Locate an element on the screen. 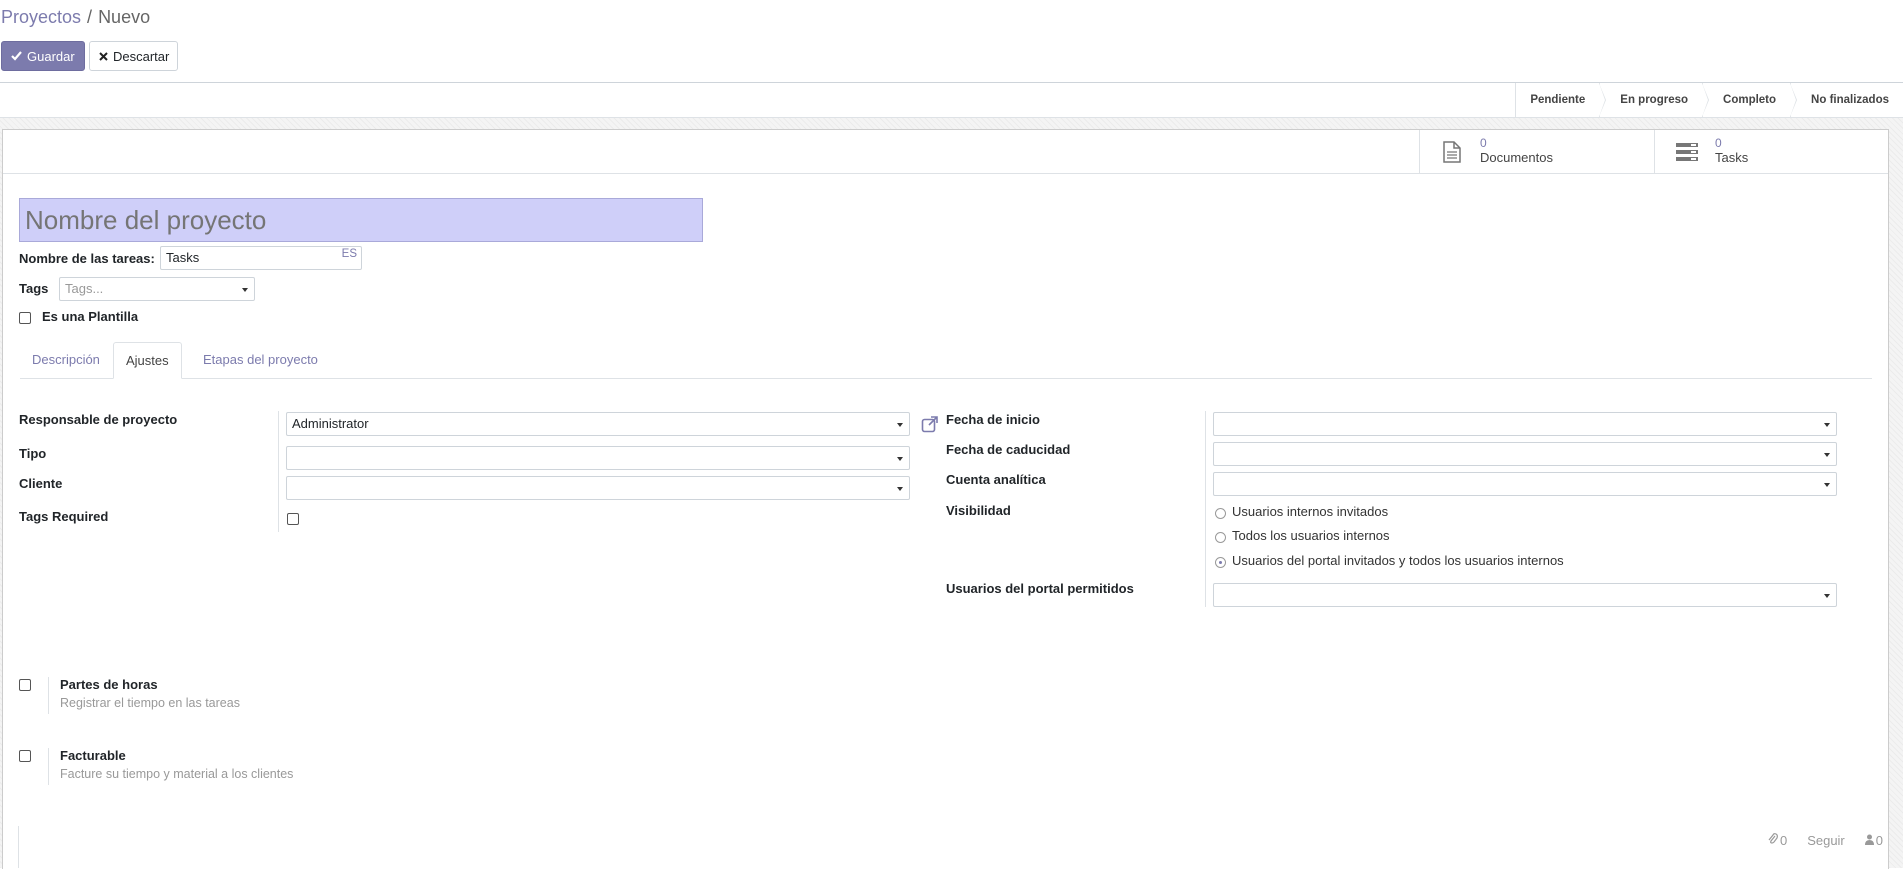 The width and height of the screenshot is (1903, 869). project-manager-value: Administrator is located at coordinates (330, 423).